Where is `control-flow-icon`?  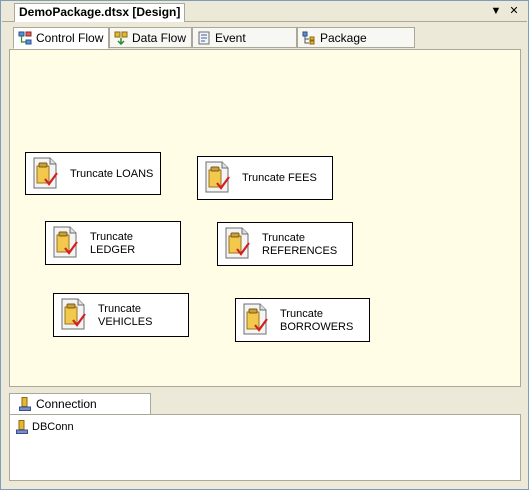
control-flow-icon is located at coordinates (25, 38).